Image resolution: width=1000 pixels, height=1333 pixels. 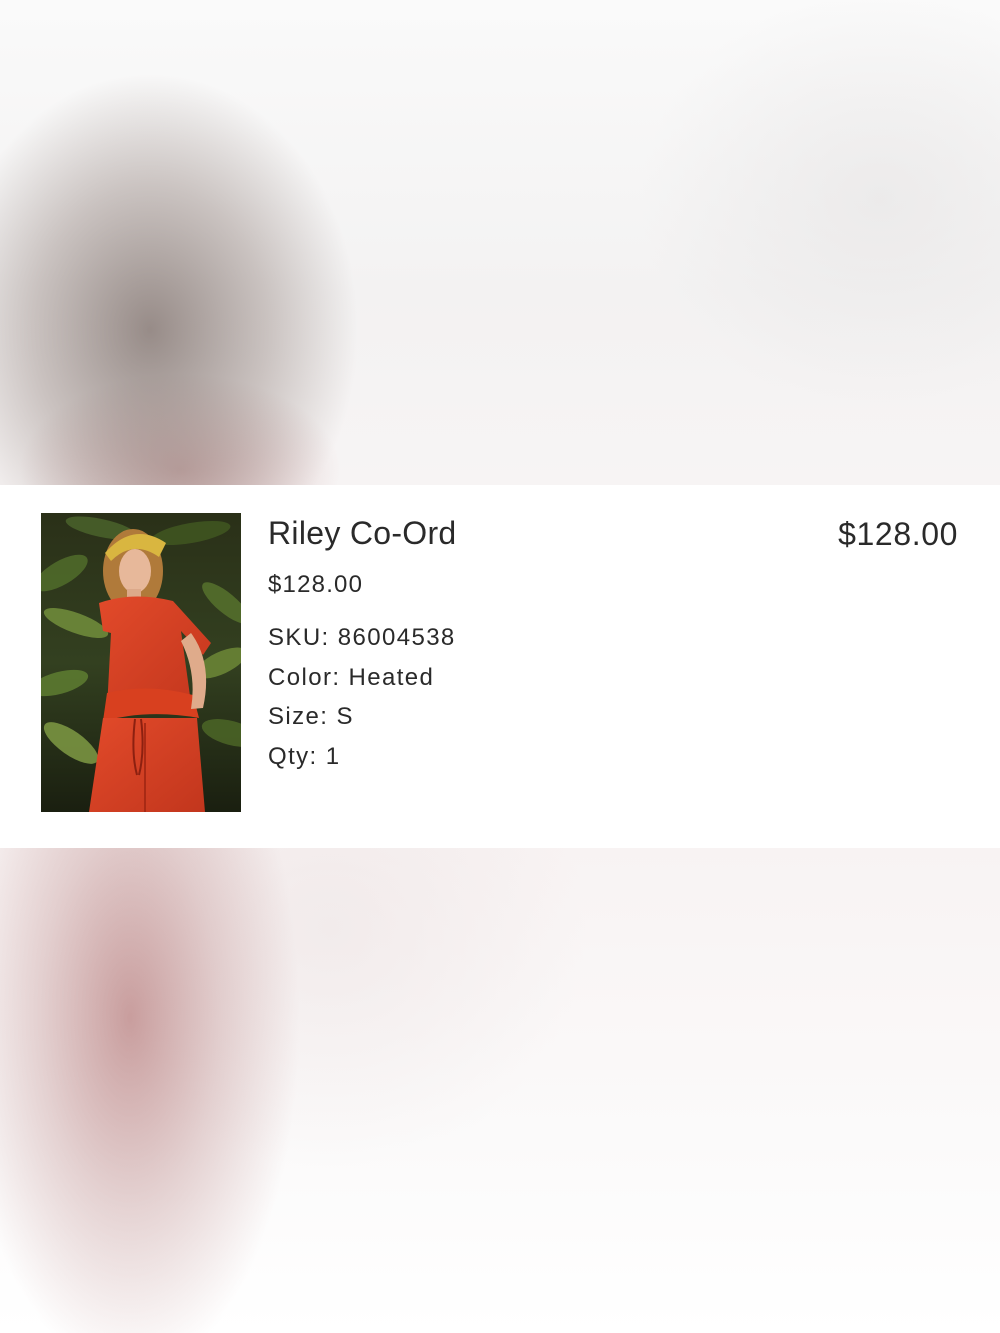 I want to click on sku-row: SKU: 86004538, so click(x=362, y=638).